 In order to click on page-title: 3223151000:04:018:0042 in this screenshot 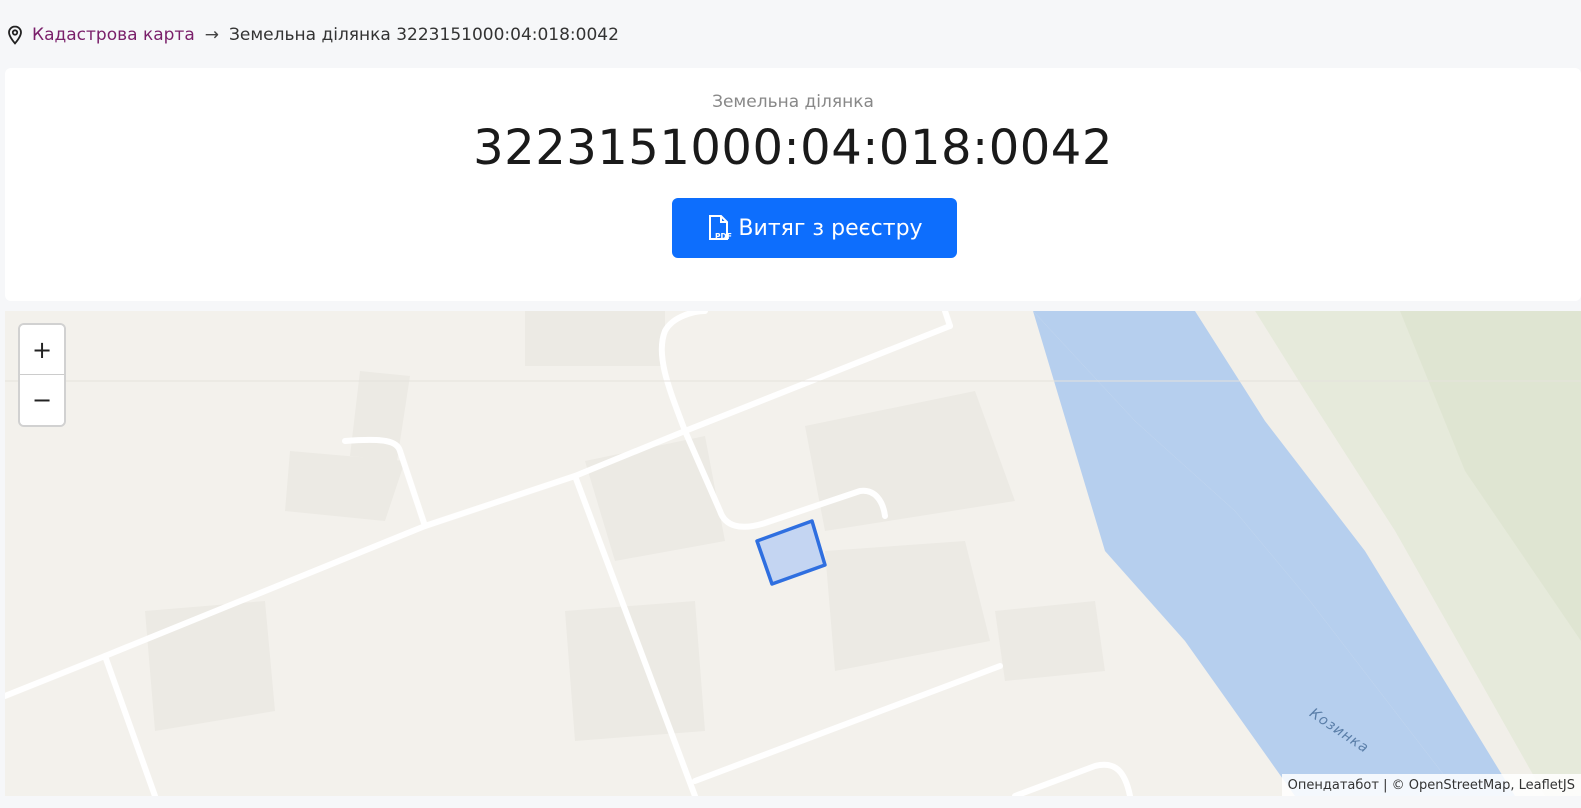, I will do `click(793, 148)`.